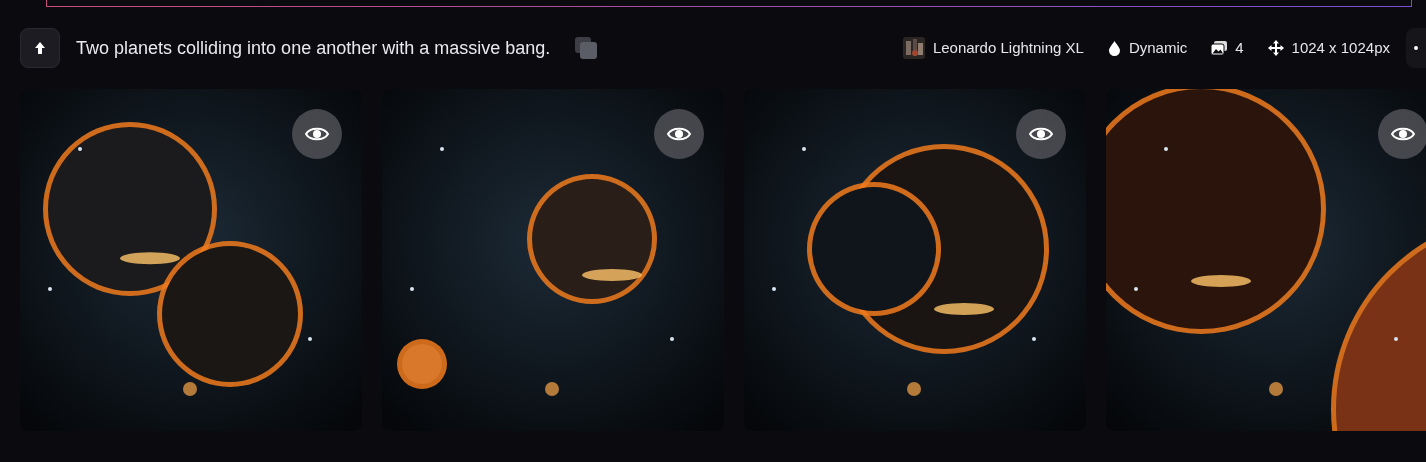 The height and width of the screenshot is (462, 1426). Describe the element at coordinates (1416, 48) in the screenshot. I see `dot-icon` at that location.